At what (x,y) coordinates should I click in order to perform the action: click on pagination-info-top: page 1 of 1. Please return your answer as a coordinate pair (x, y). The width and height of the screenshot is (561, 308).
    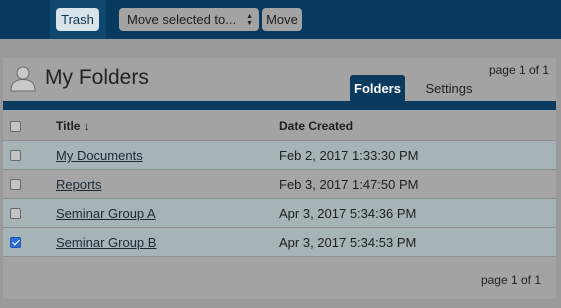
    Looking at the image, I should click on (518, 70).